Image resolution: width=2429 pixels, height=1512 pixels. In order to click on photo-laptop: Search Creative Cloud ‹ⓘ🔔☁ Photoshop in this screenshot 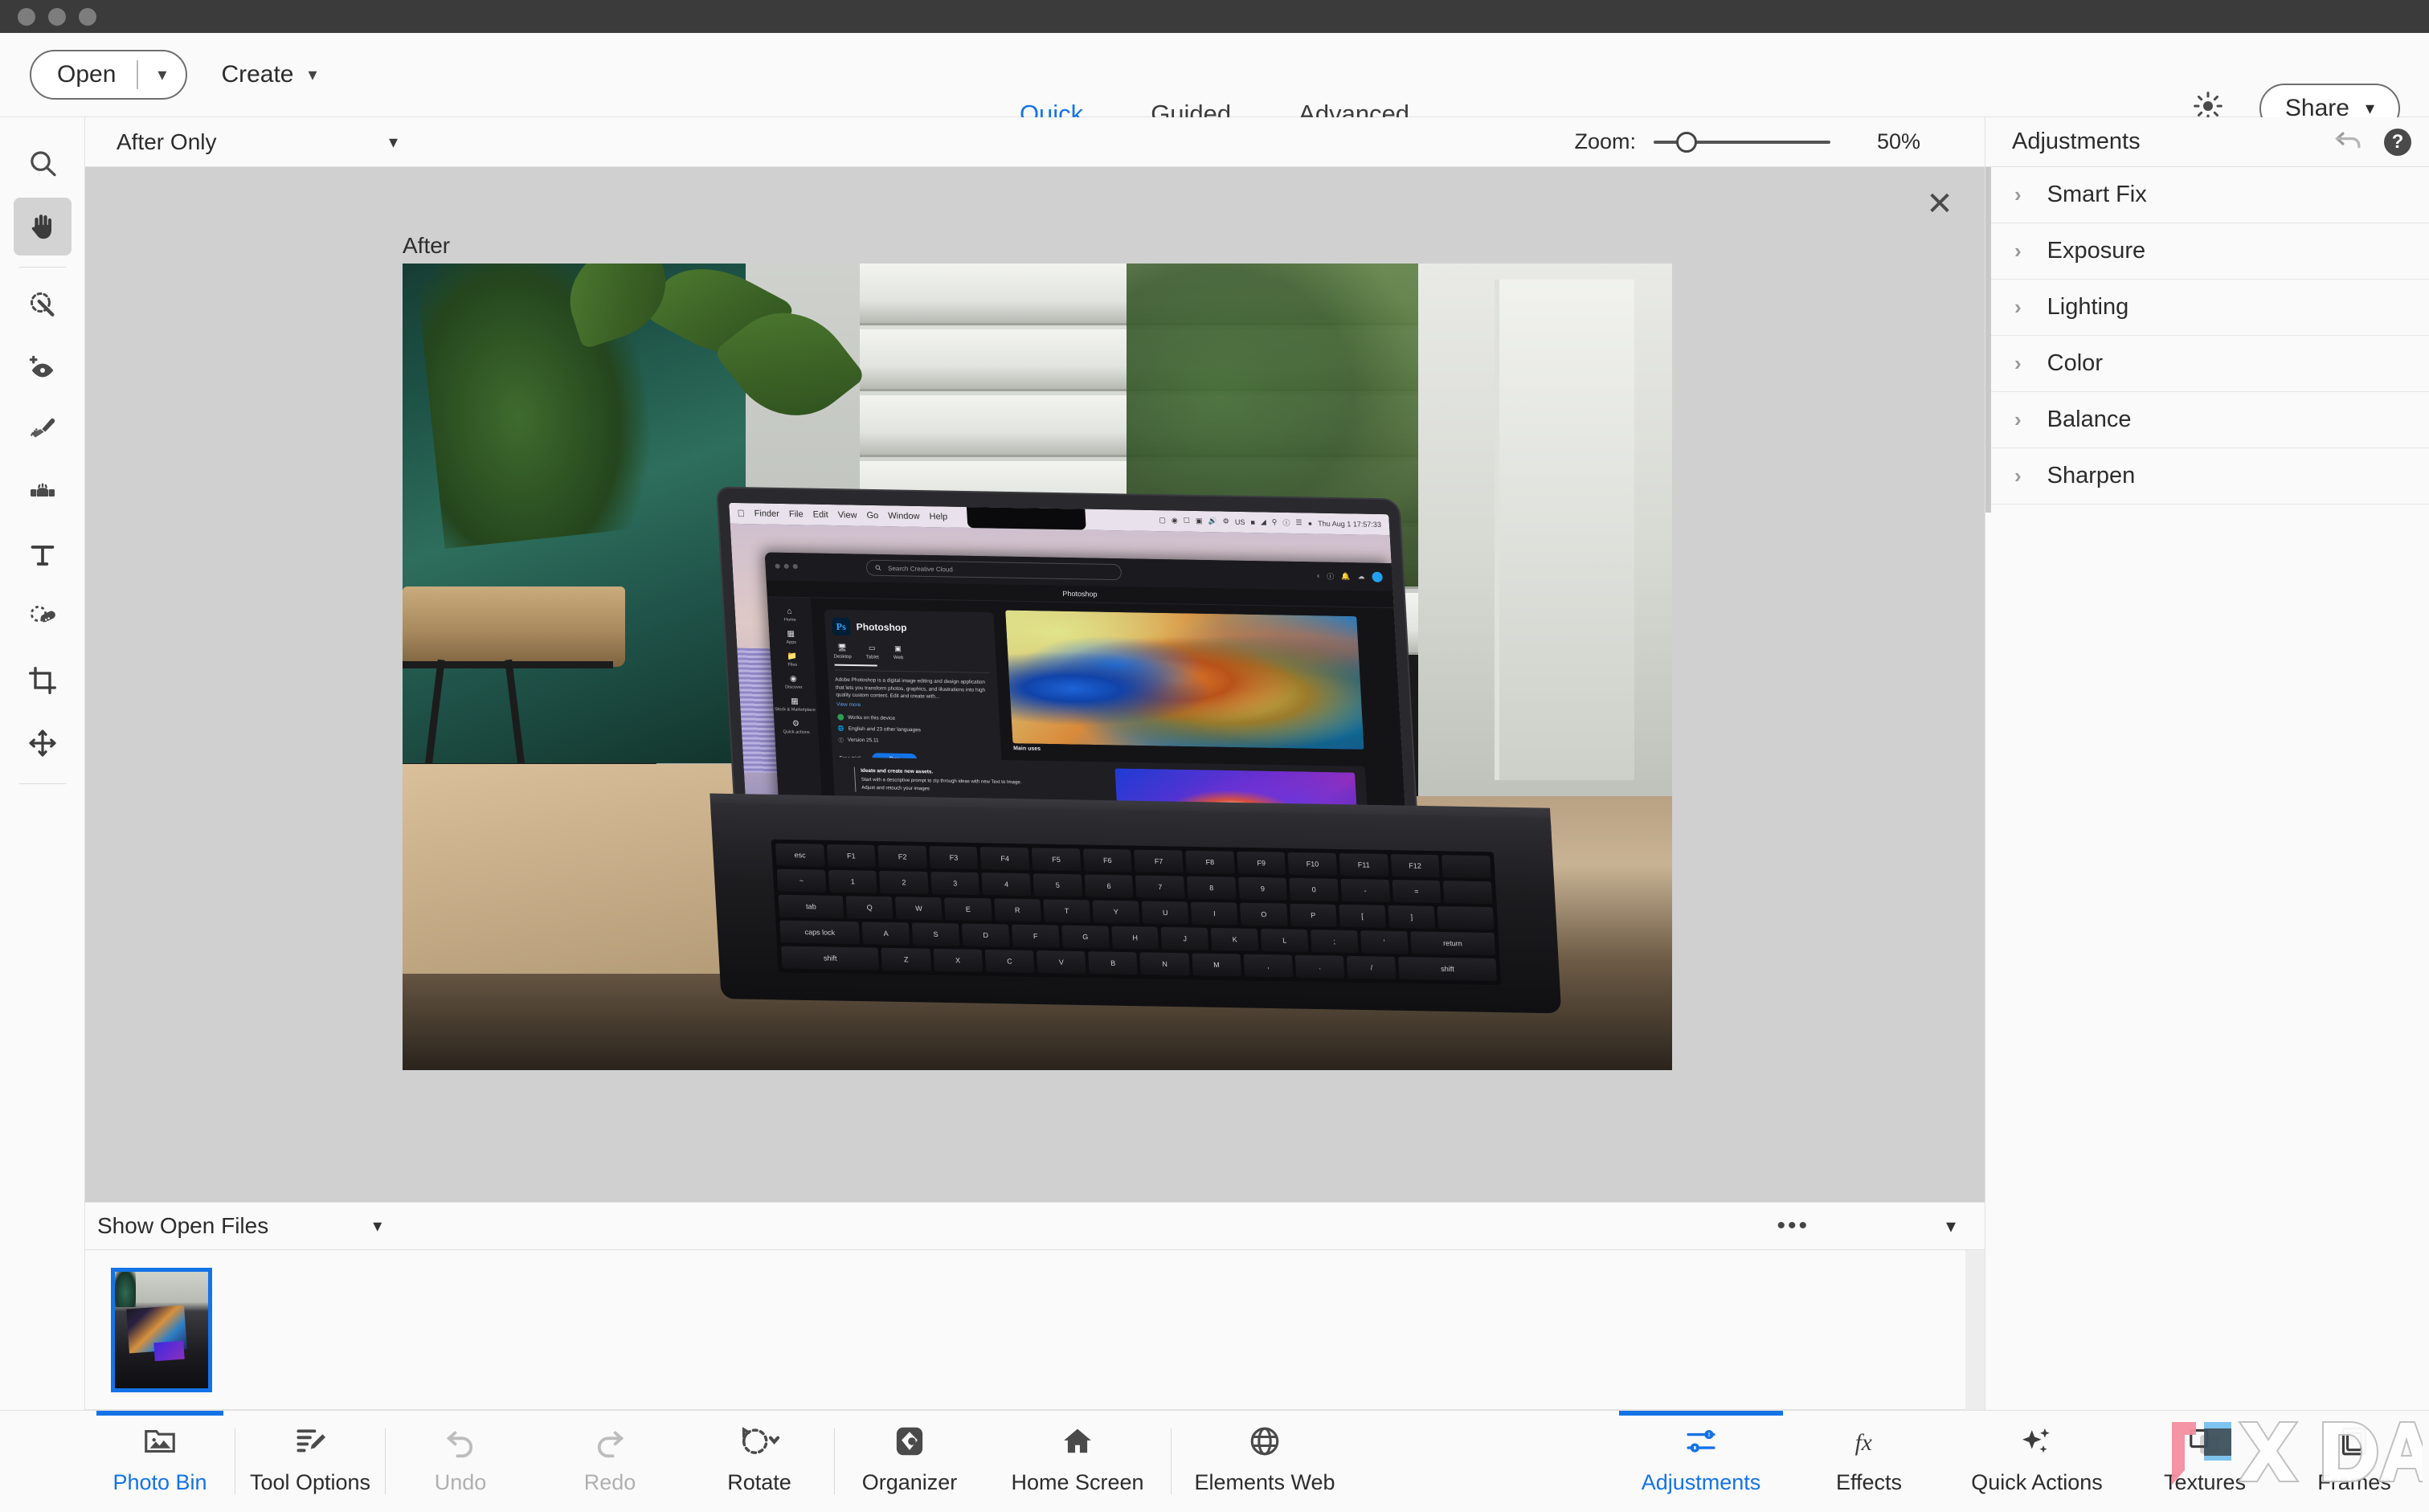, I will do `click(1147, 748)`.